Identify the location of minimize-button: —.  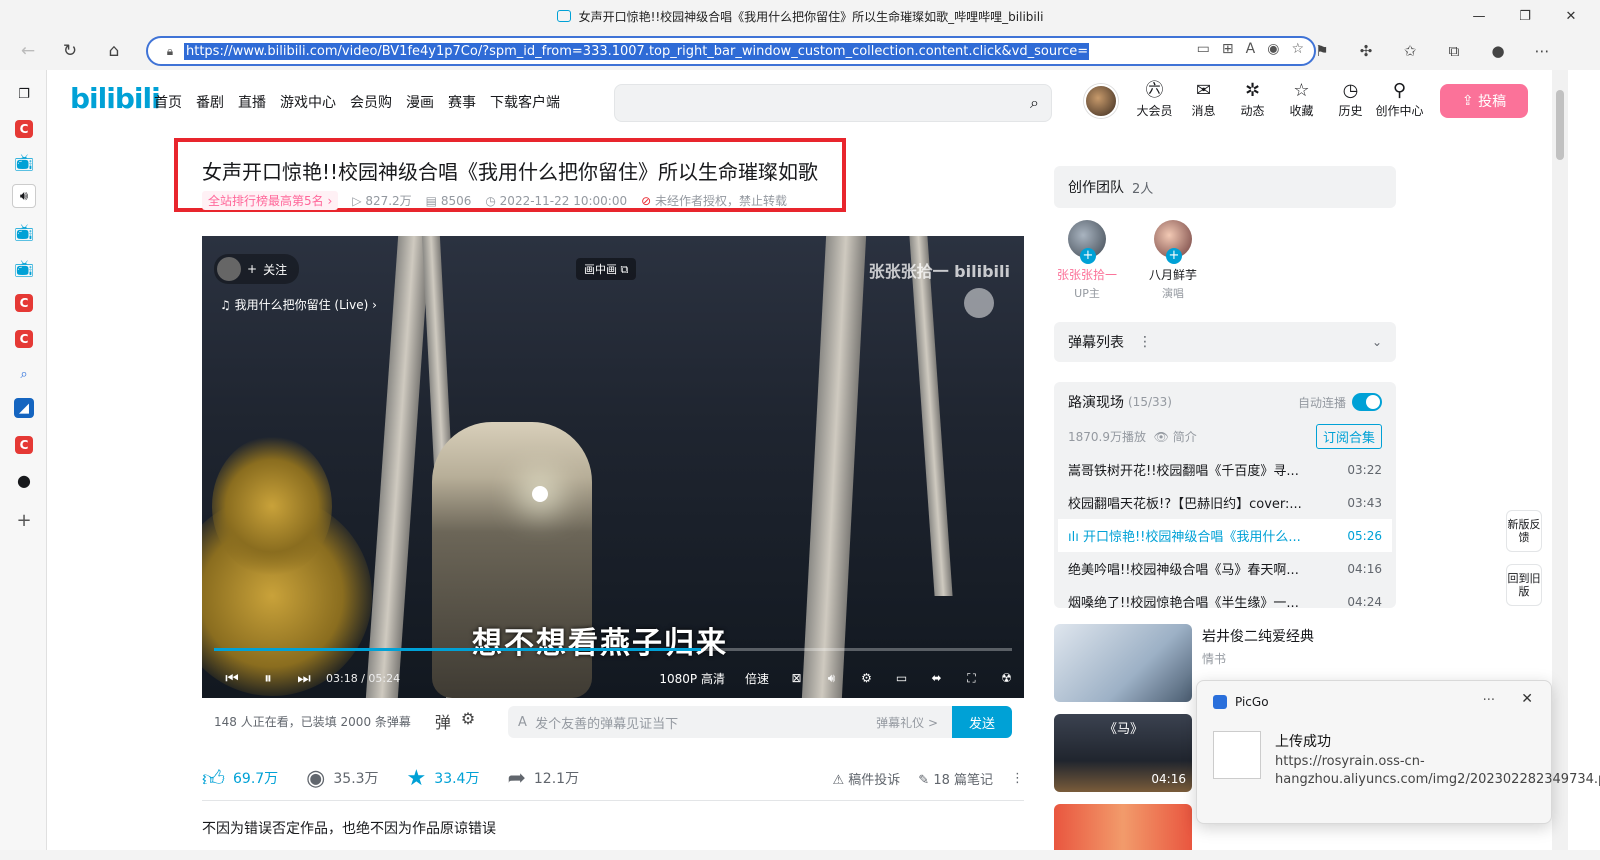
(1479, 16).